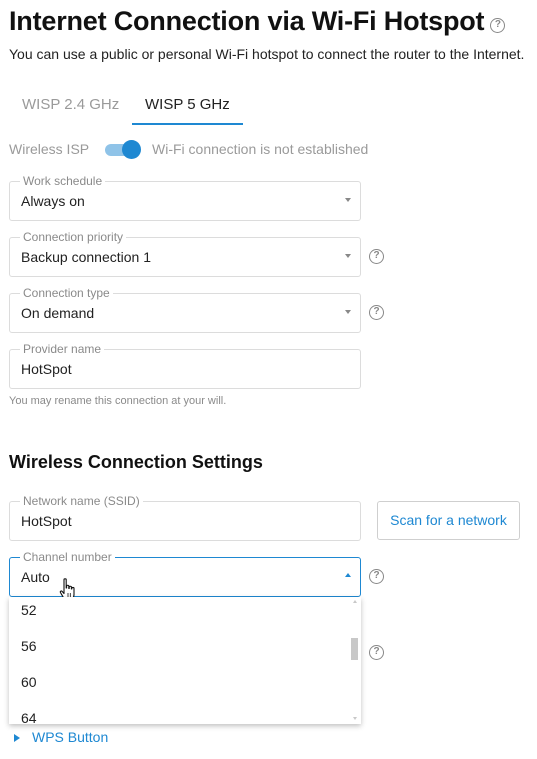  Describe the element at coordinates (185, 365) in the screenshot. I see `provider-name-field: Provider name HotSpot` at that location.